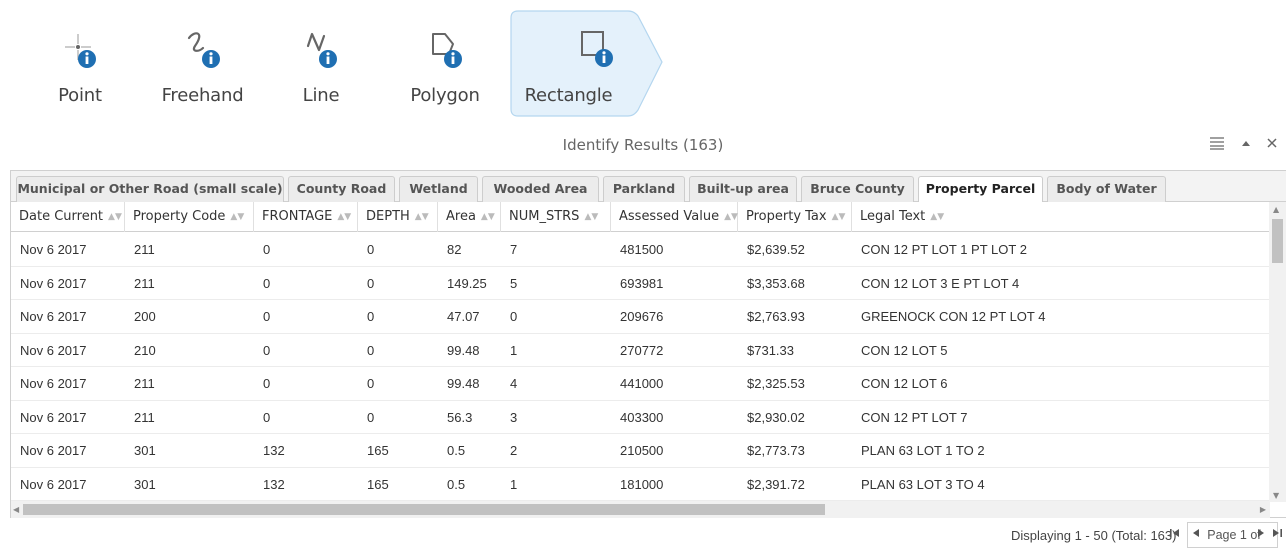  I want to click on col-depth: DEPTH ▲▼, so click(398, 217).